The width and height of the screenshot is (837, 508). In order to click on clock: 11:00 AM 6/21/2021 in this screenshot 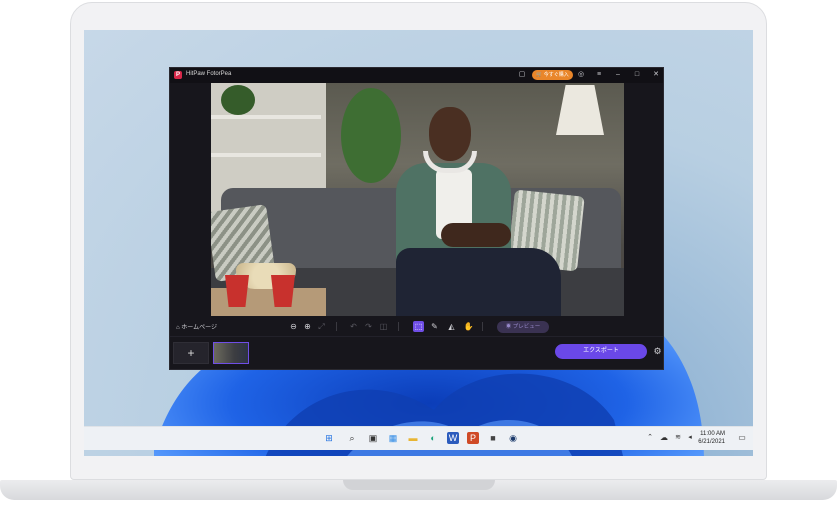, I will do `click(711, 438)`.